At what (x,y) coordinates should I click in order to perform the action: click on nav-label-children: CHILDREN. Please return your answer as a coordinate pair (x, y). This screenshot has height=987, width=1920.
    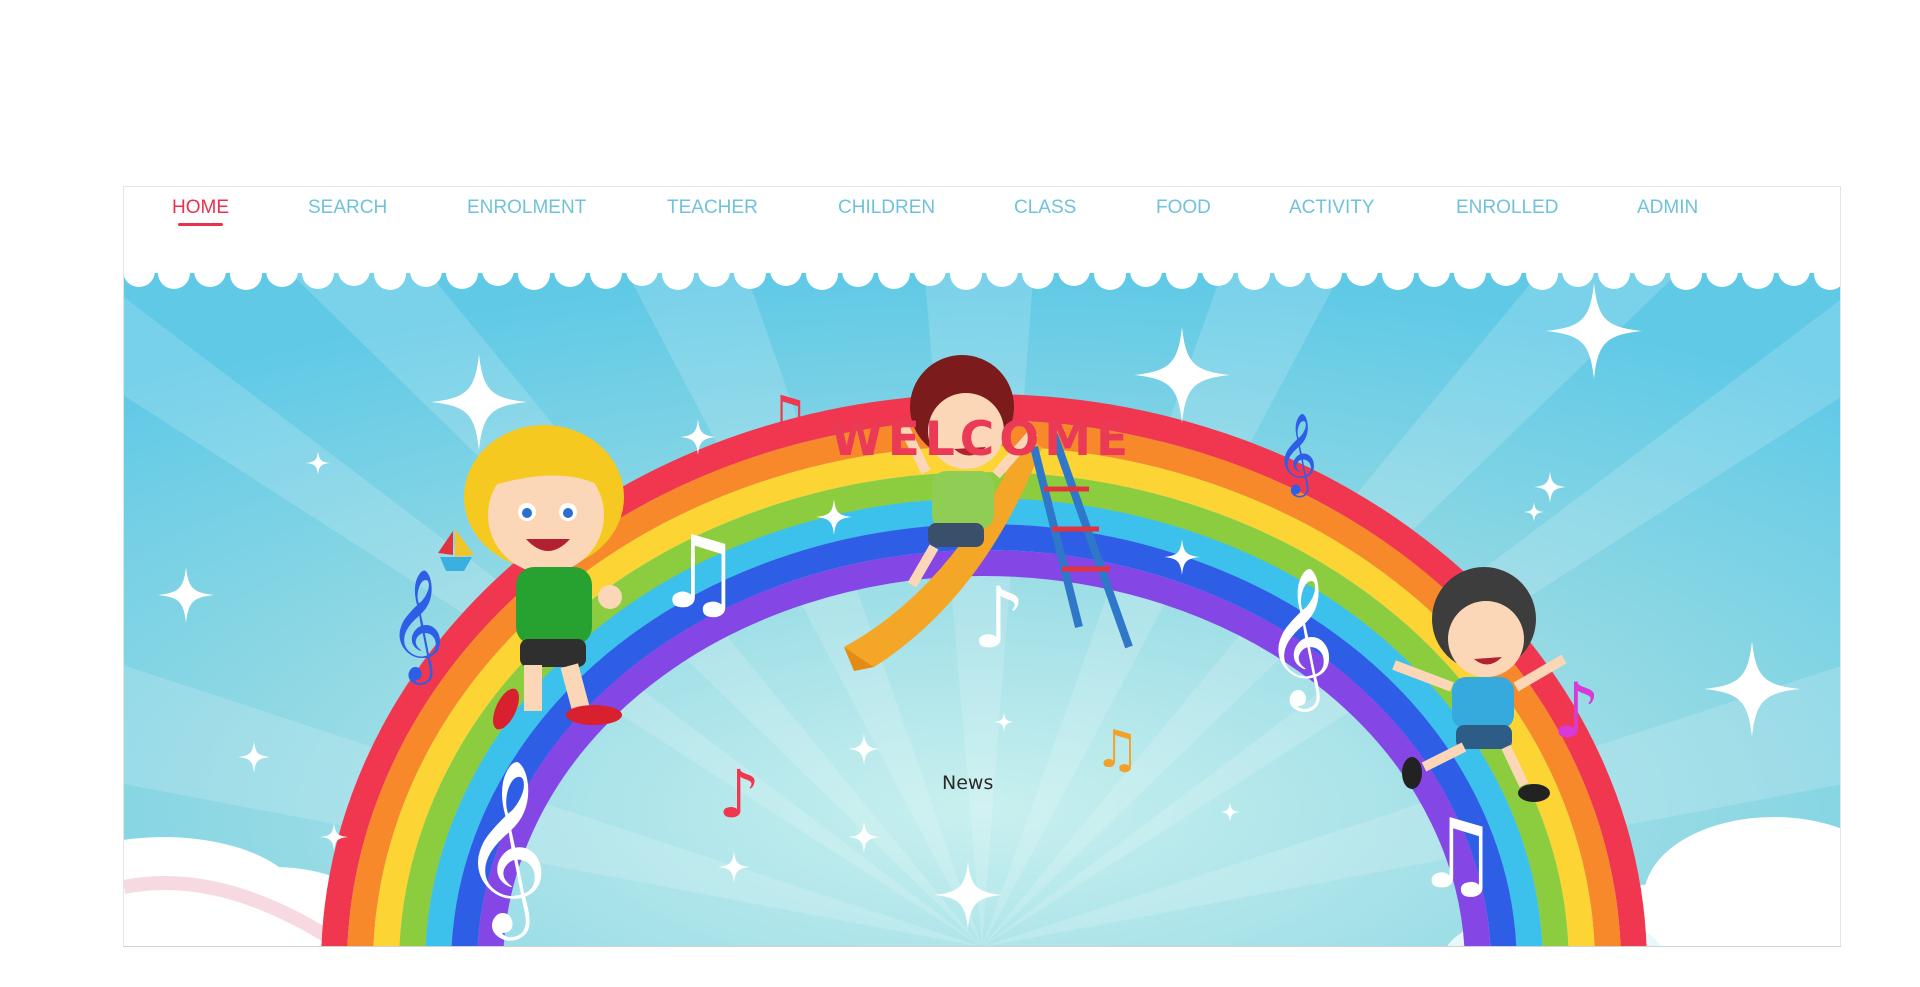
    Looking at the image, I should click on (887, 207).